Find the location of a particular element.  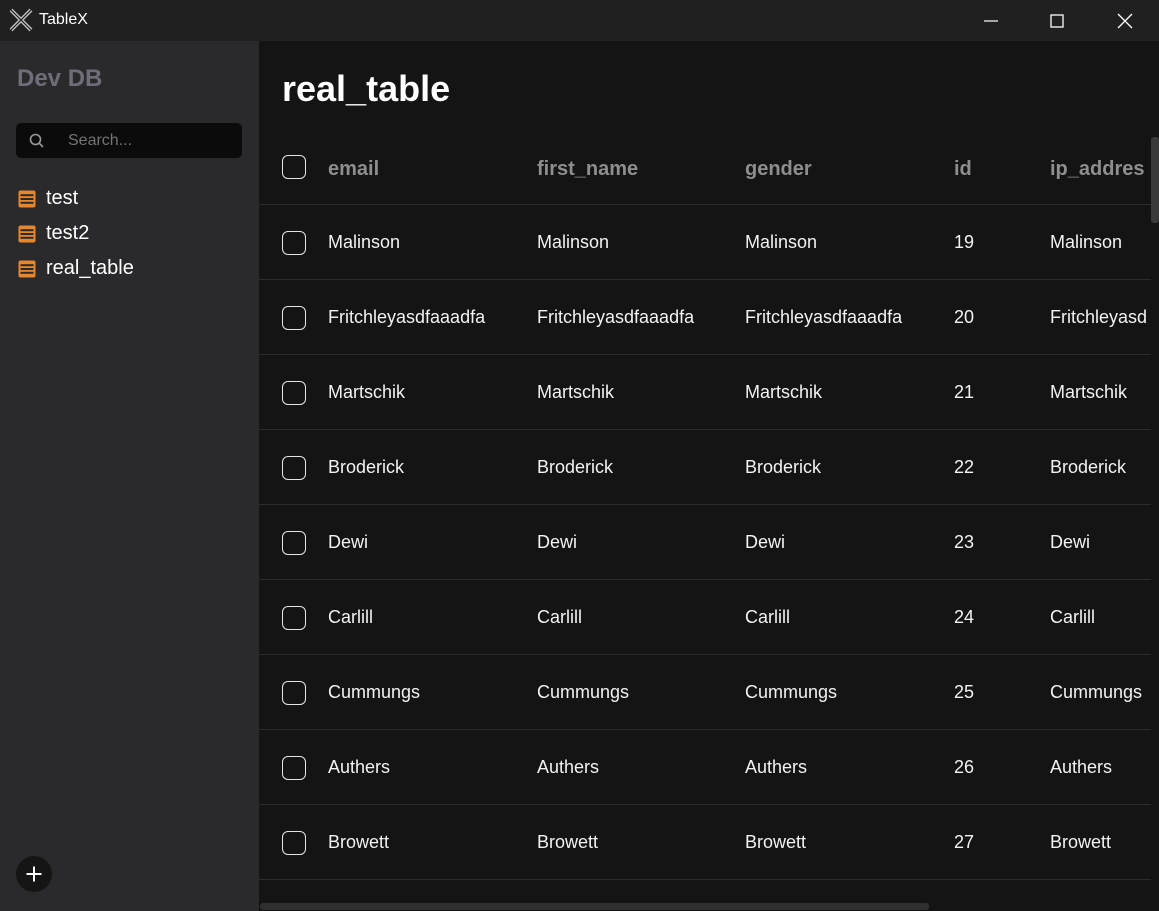

cell-ip-address: Fritchleyasd is located at coordinates (1100, 317).